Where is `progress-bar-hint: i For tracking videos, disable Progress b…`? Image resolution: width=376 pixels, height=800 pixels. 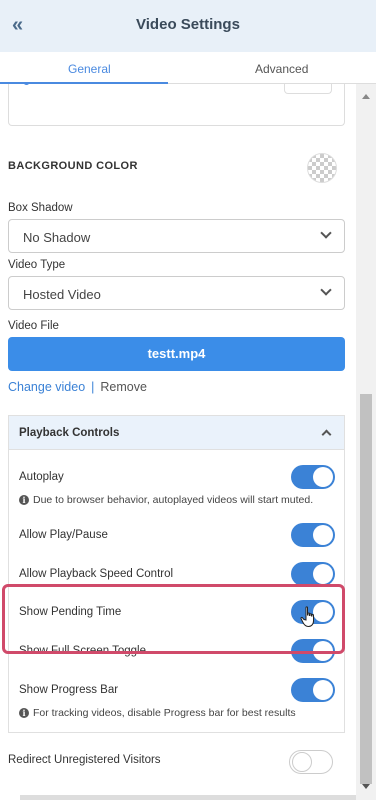 progress-bar-hint: i For tracking videos, disable Progress b… is located at coordinates (157, 713).